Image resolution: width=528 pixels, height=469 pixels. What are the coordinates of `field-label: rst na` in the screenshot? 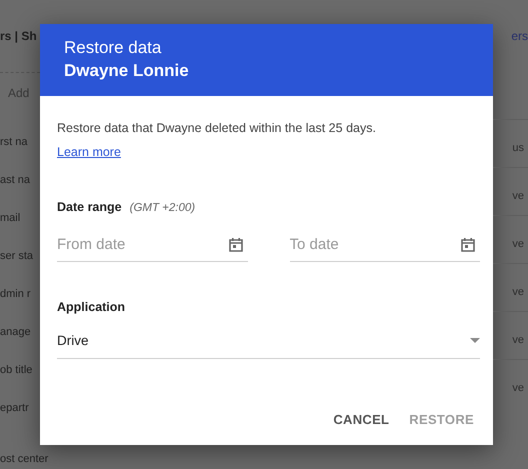 It's located at (14, 142).